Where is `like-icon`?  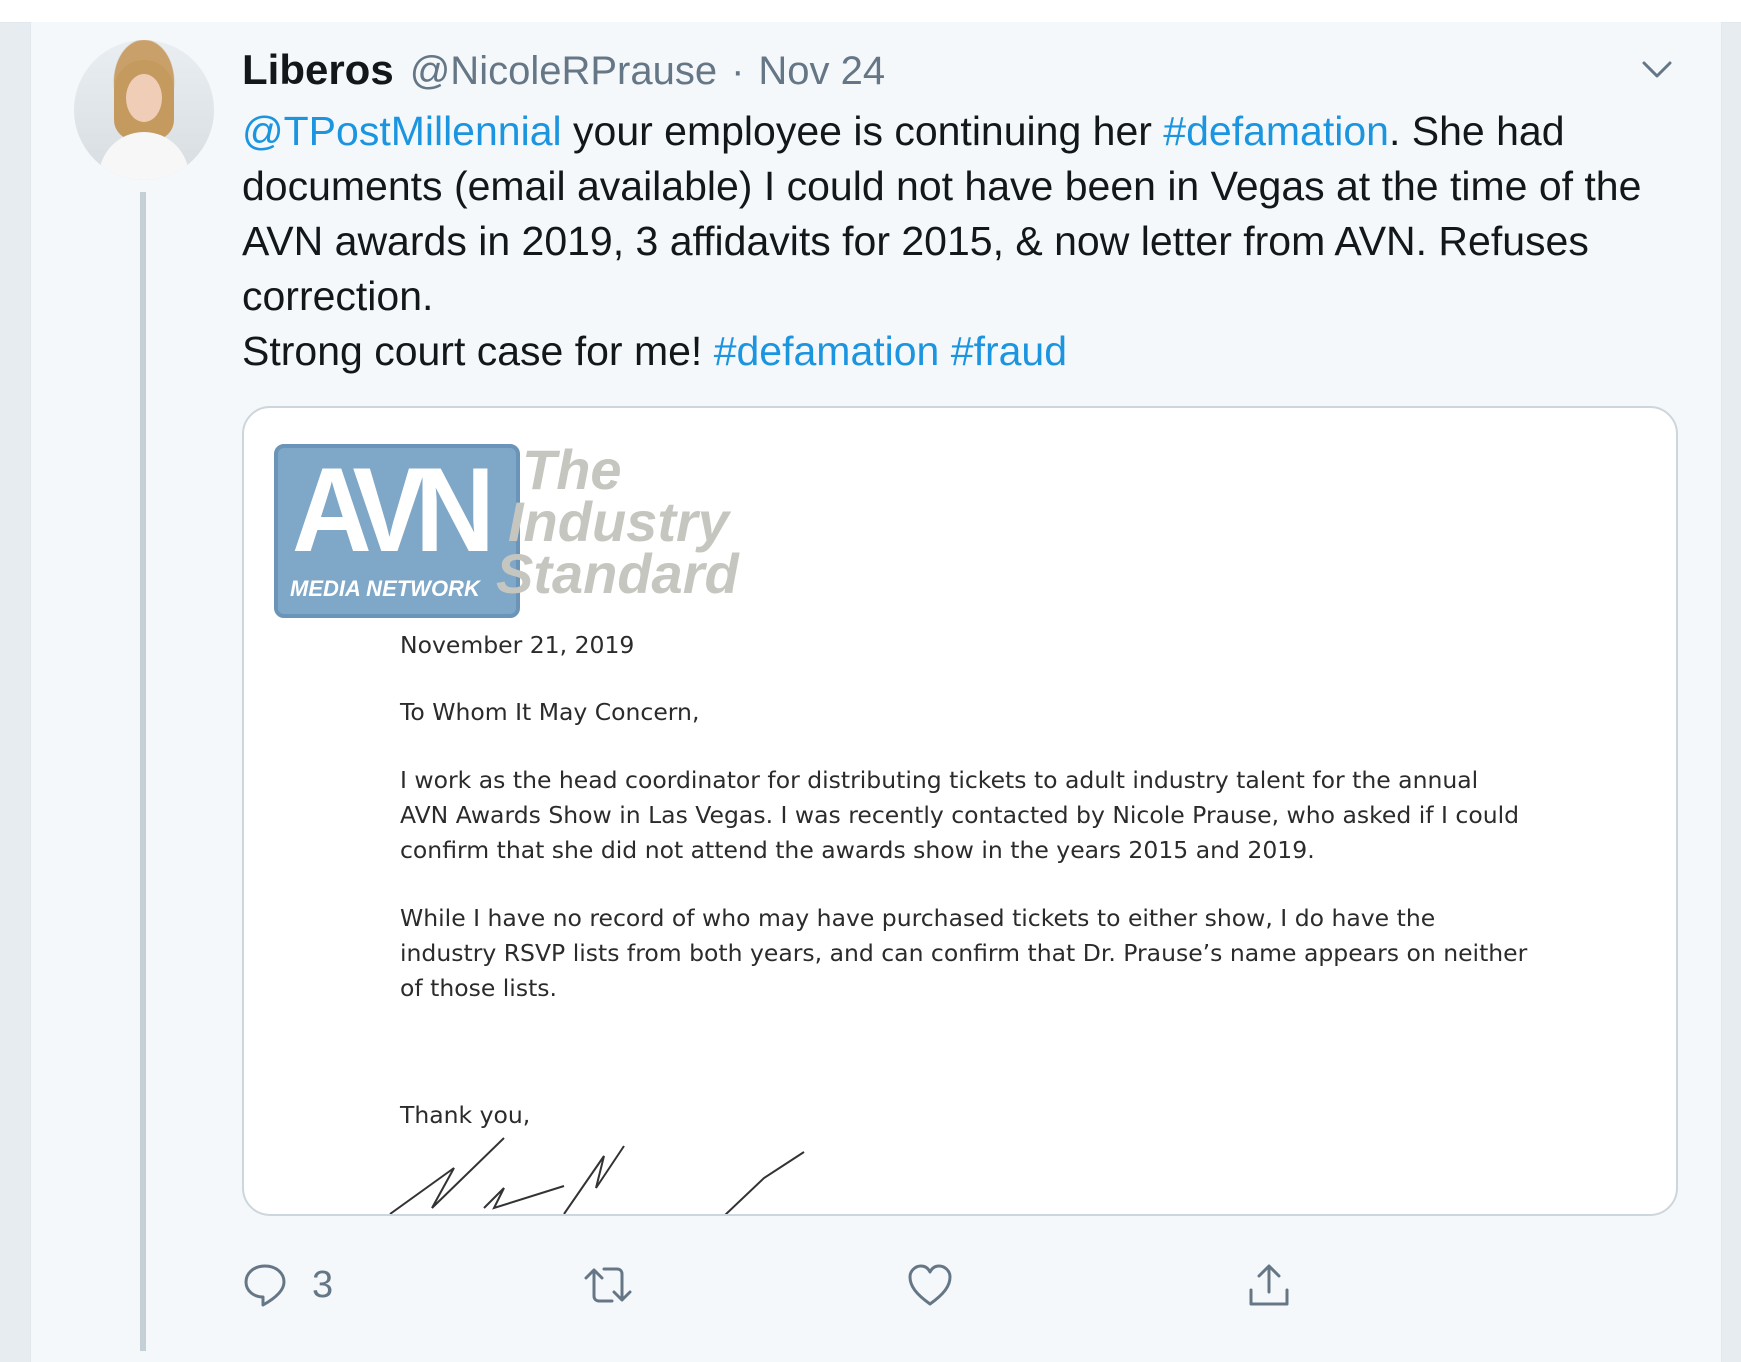
like-icon is located at coordinates (930, 1285).